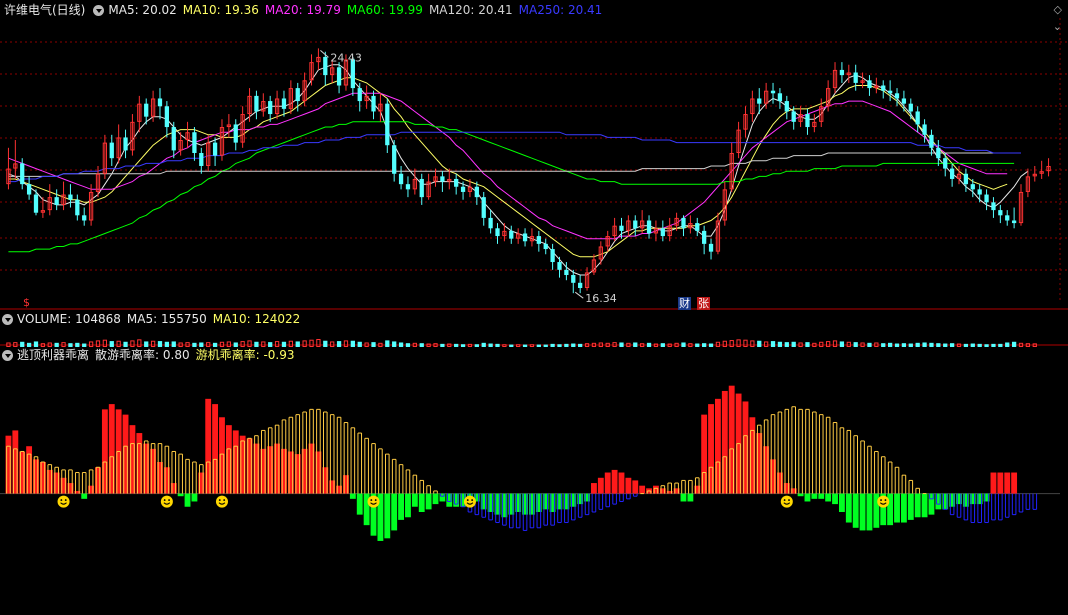  I want to click on ma60-label: MA60: 19.99, so click(384, 10).